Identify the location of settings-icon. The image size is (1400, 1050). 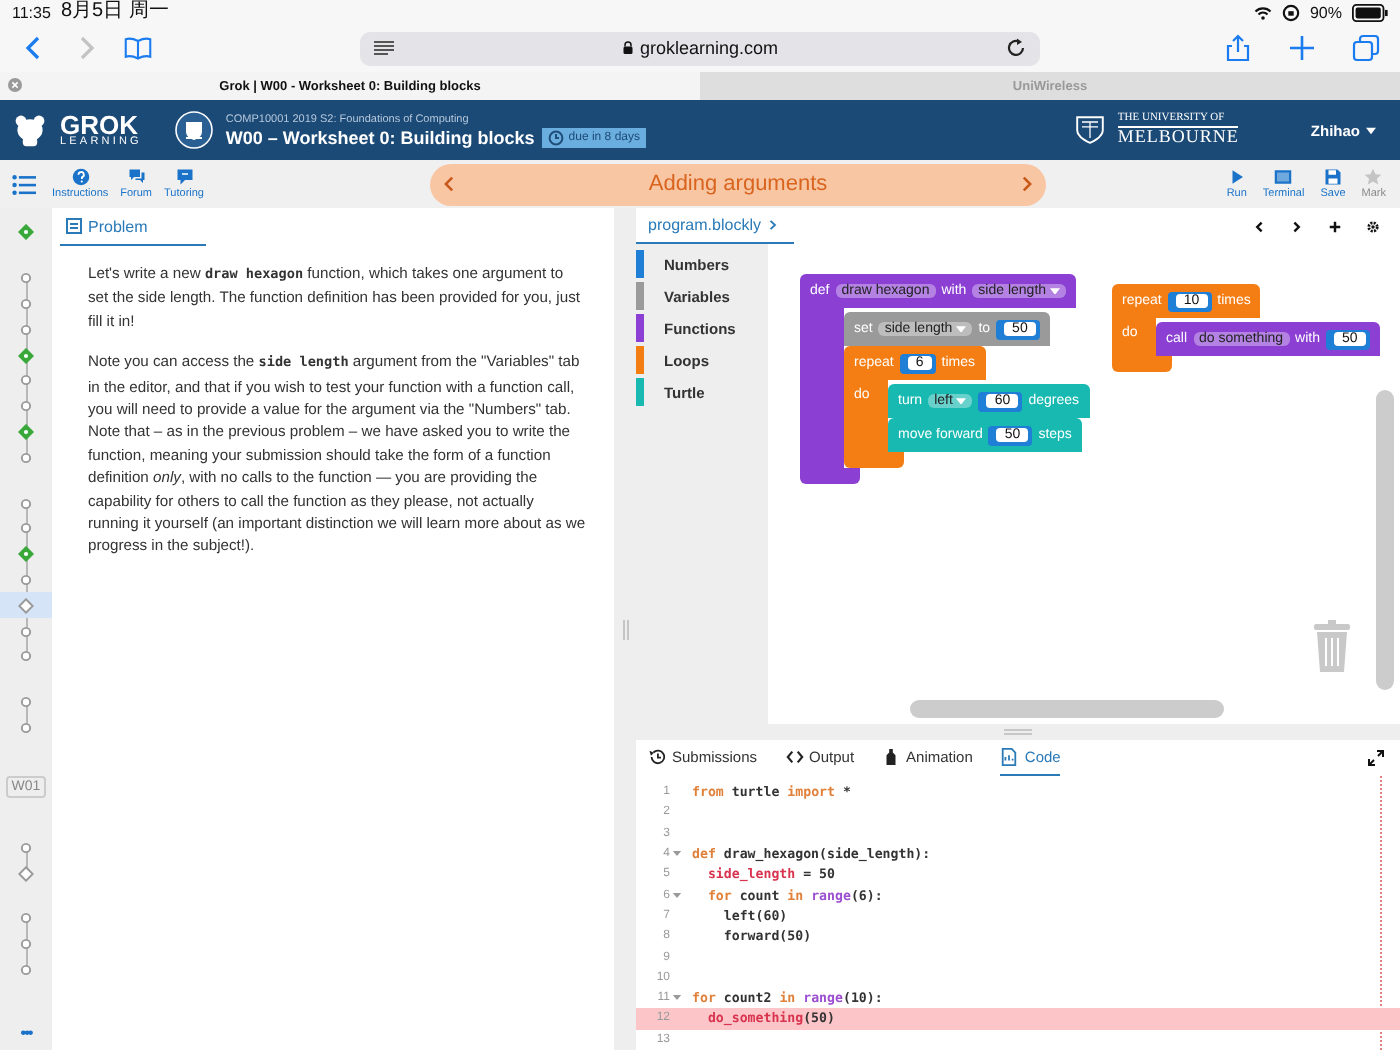
(1373, 226).